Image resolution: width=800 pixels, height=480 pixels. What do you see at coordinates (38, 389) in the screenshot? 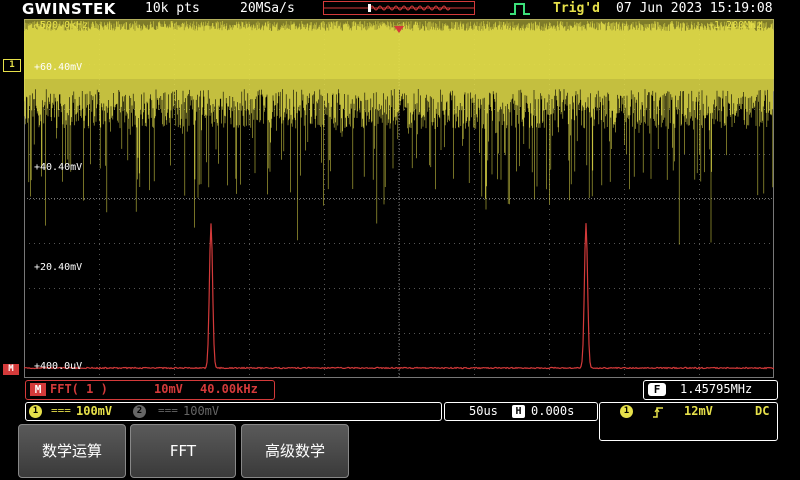
I see `math-badge: M` at bounding box center [38, 389].